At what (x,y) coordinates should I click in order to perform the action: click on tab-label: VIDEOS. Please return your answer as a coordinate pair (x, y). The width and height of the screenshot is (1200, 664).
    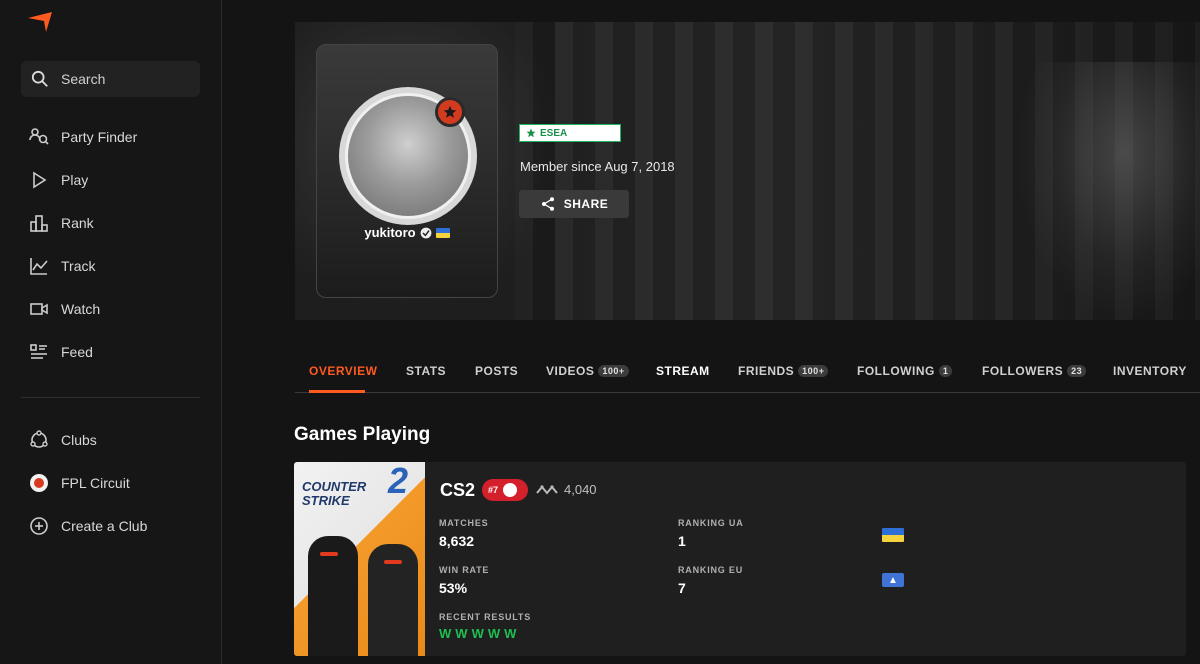
    Looking at the image, I should click on (570, 371).